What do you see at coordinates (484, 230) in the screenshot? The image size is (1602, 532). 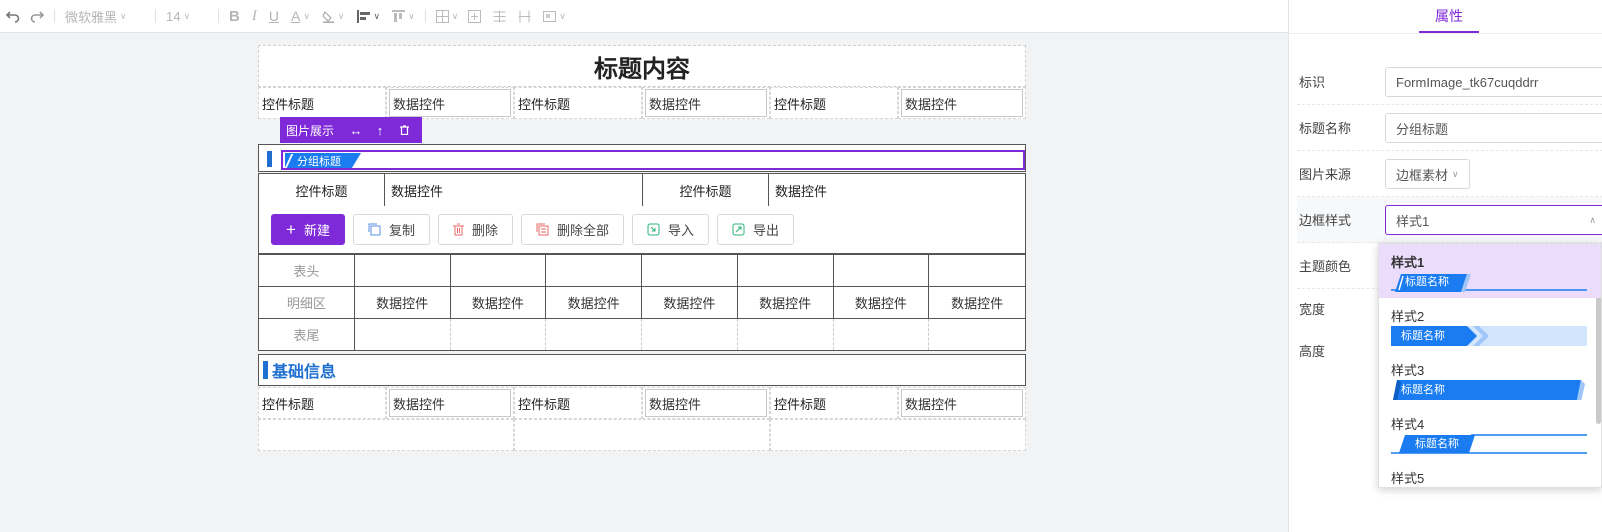 I see `delete-button-label: 删除` at bounding box center [484, 230].